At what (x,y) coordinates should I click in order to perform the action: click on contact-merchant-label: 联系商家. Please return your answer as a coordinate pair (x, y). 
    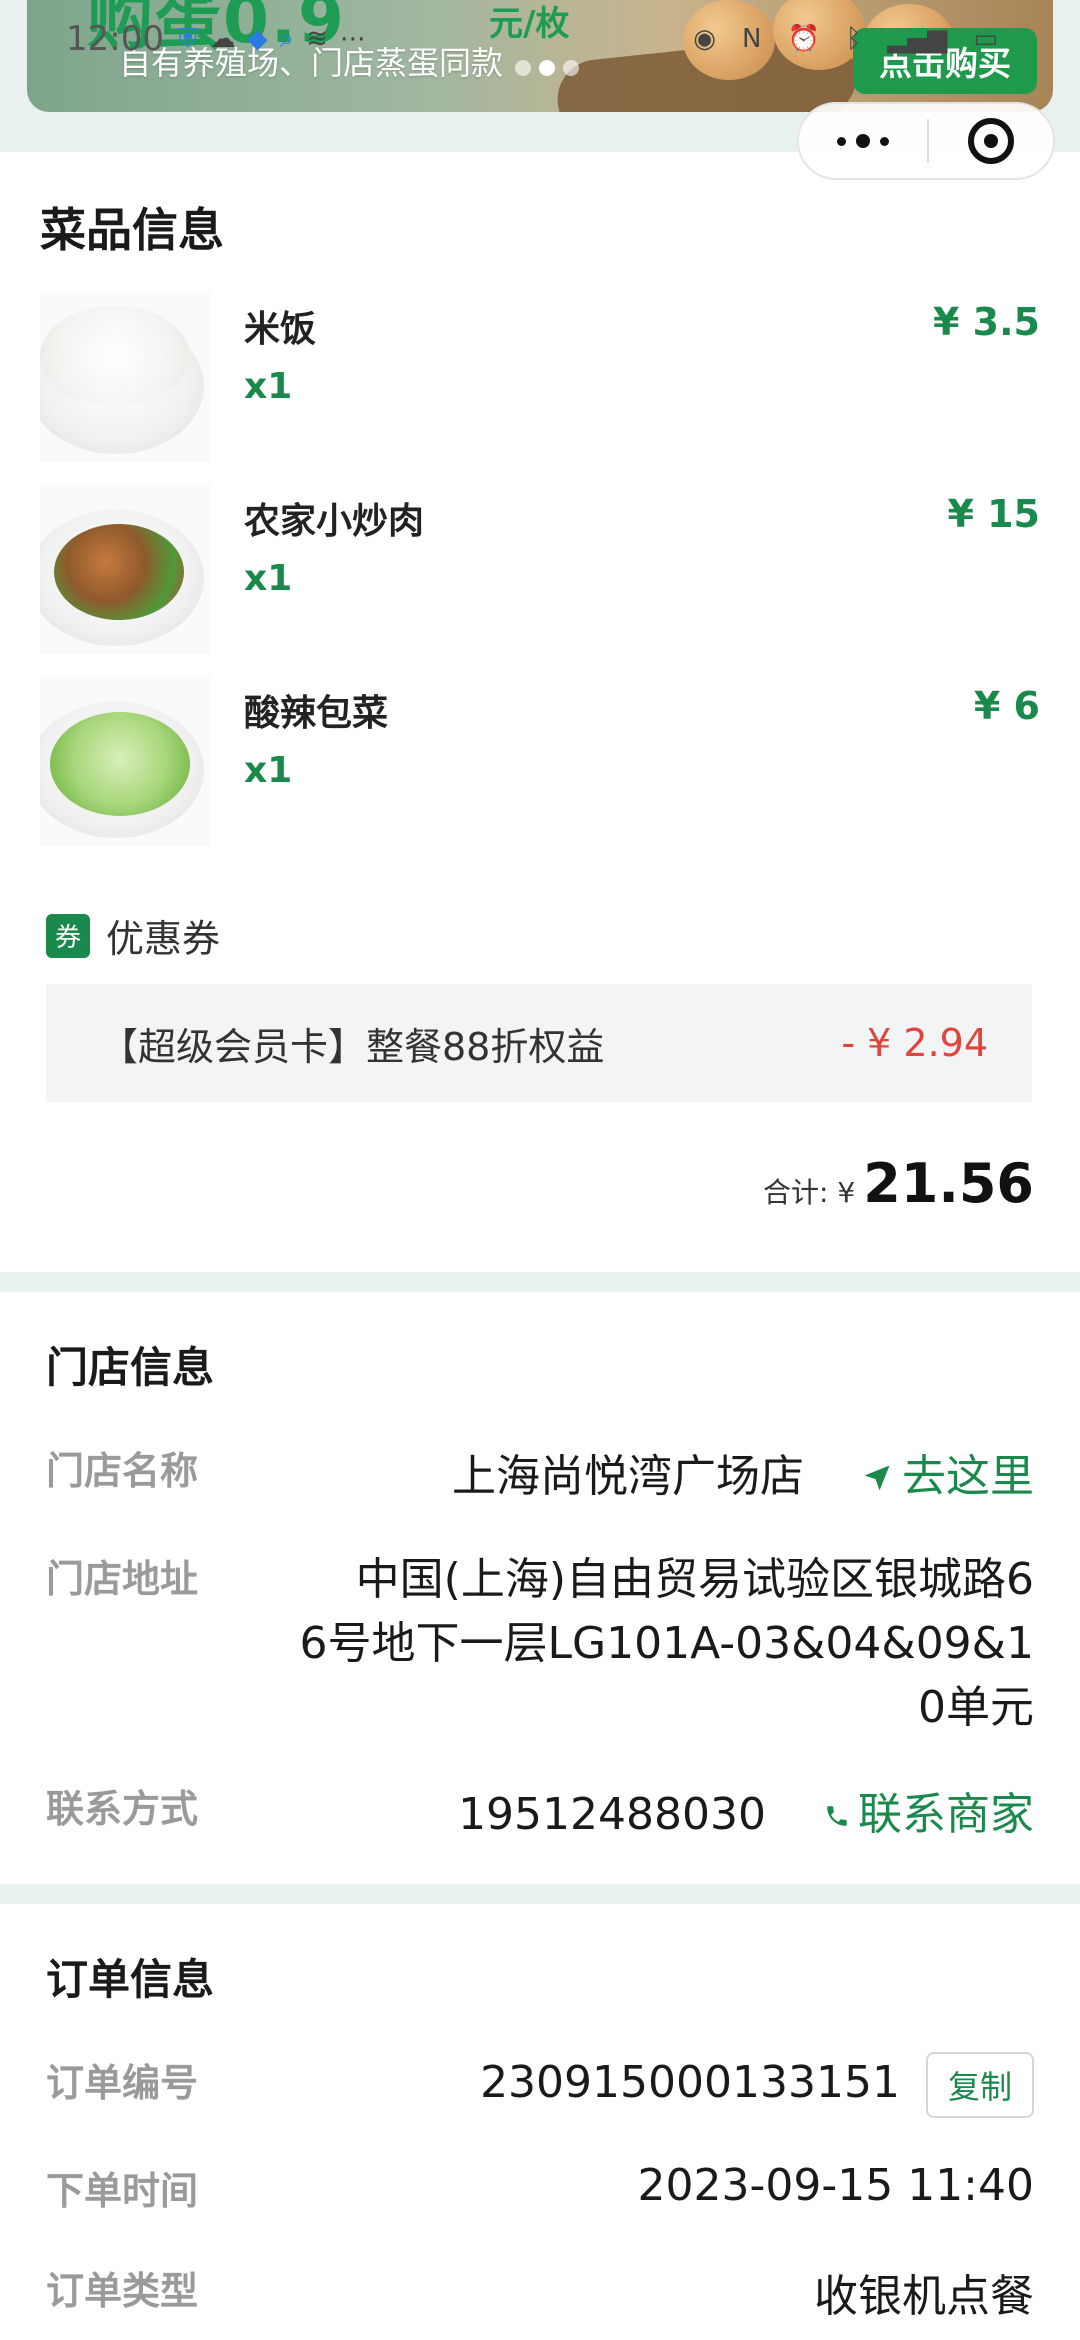
    Looking at the image, I should click on (946, 1814).